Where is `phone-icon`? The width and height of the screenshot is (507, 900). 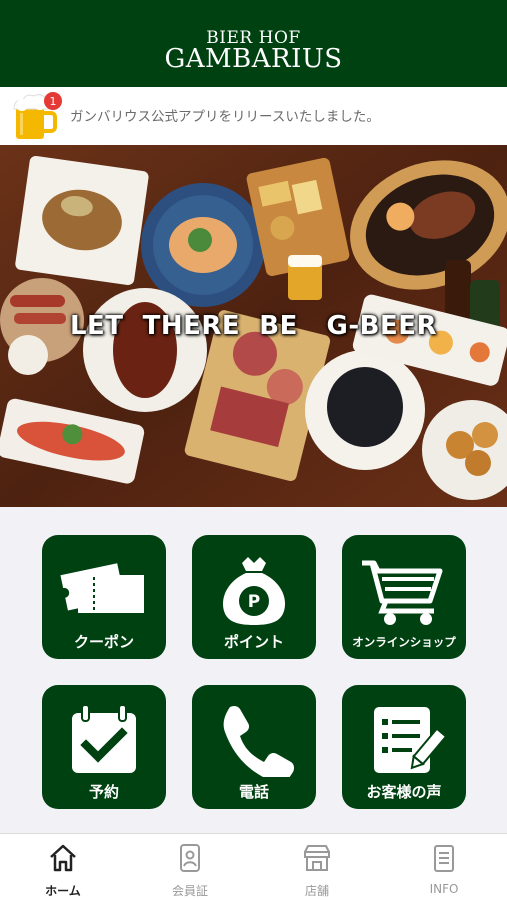
phone-icon is located at coordinates (259, 741).